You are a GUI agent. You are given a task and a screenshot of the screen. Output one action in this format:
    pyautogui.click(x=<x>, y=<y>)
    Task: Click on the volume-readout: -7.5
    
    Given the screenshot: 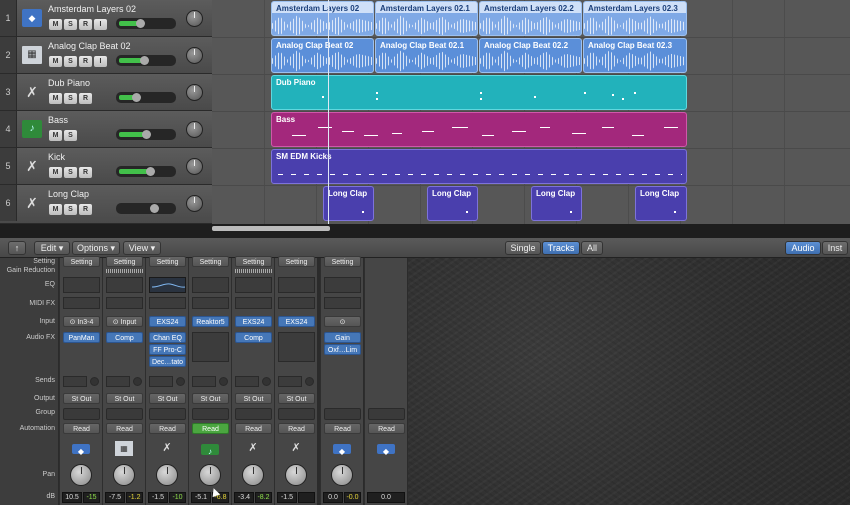 What is the action you would take?
    pyautogui.click(x=115, y=497)
    